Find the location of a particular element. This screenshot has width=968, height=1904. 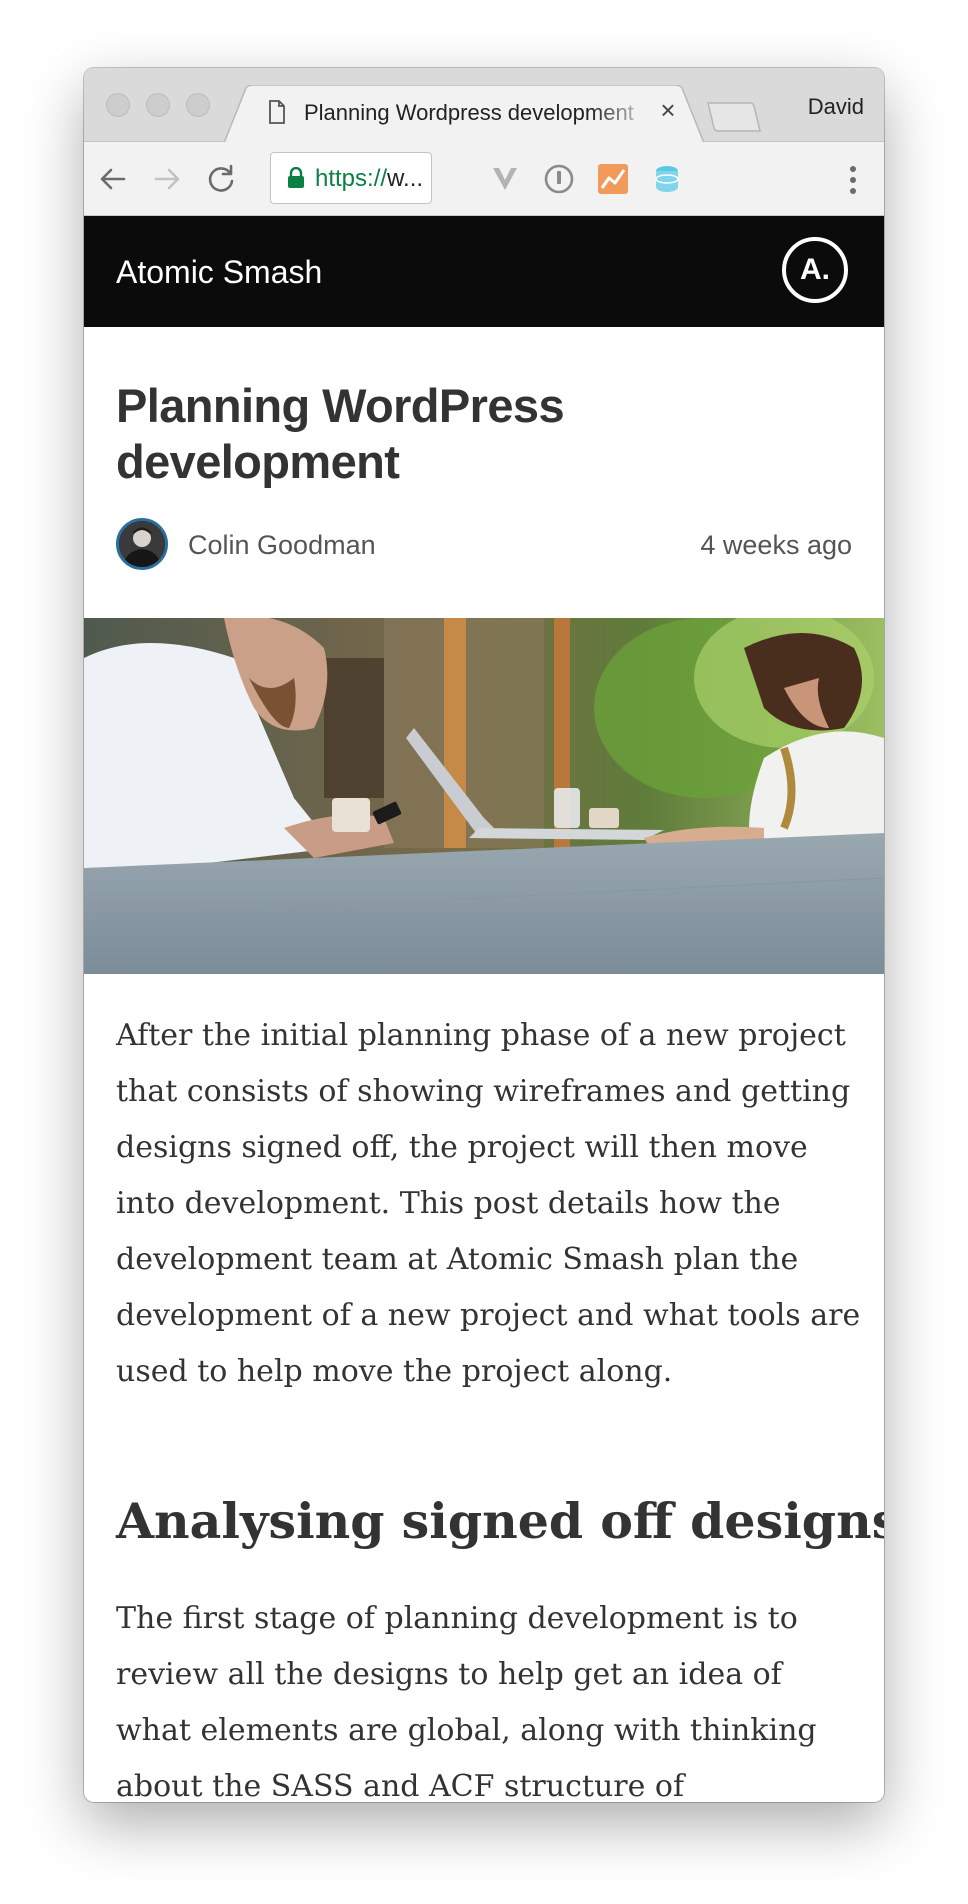

article-title: Planning WordPress development is located at coordinates (340, 433).